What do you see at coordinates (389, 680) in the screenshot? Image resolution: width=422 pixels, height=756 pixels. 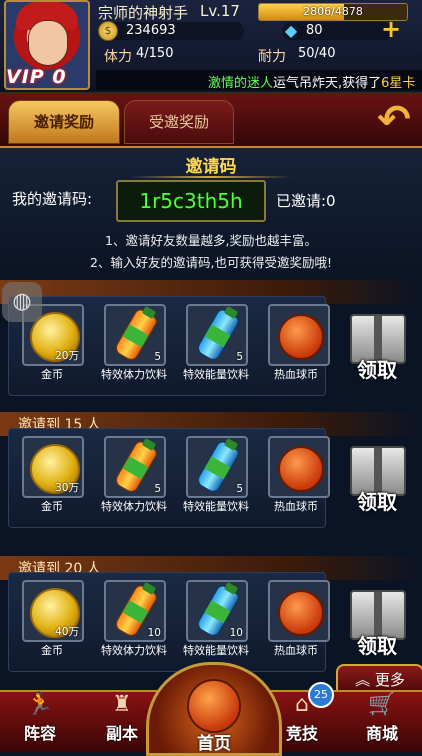 I see `more-label: 更多` at bounding box center [389, 680].